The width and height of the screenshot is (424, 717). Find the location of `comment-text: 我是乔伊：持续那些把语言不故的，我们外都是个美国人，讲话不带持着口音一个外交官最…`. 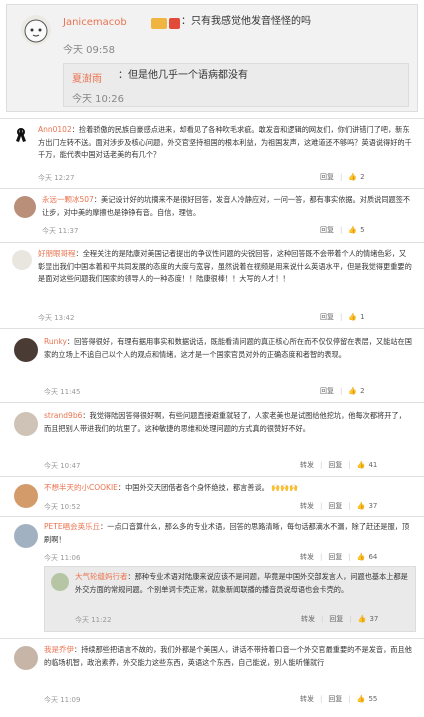

comment-text: 我是乔伊：持续那些把语言不故的，我们外都是个美国人，讲话不带持着口音一个外交官最… is located at coordinates (228, 656).